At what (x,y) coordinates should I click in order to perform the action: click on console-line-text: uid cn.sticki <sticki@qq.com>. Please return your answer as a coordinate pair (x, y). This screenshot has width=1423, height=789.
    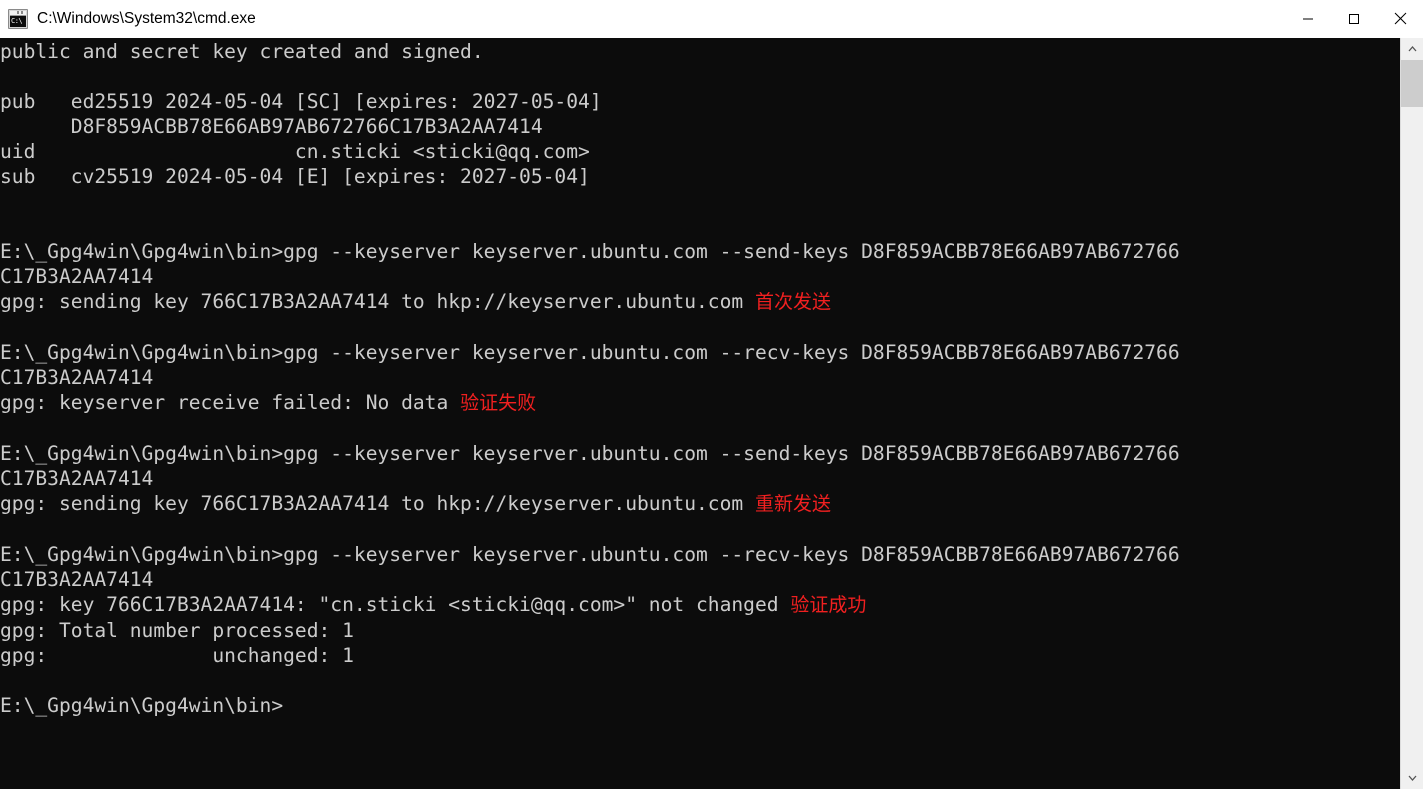
    Looking at the image, I should click on (295, 151).